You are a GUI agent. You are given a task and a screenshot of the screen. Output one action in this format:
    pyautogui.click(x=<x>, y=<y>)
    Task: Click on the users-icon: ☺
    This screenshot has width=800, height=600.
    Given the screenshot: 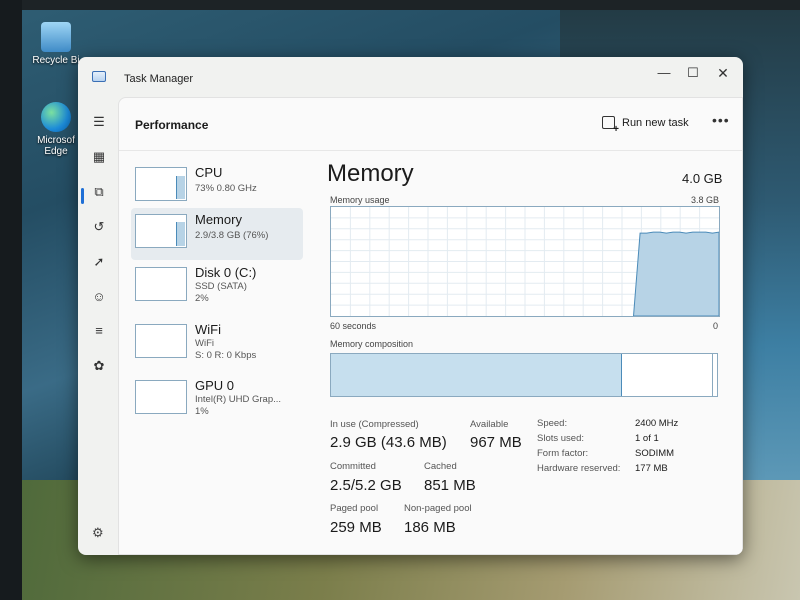 What is the action you would take?
    pyautogui.click(x=99, y=297)
    